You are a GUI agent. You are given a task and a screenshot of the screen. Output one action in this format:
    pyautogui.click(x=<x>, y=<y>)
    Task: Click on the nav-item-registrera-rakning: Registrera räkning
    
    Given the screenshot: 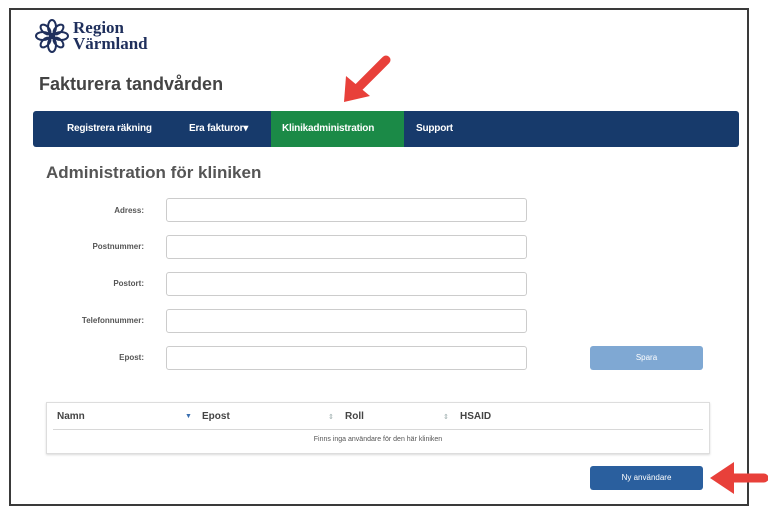 What is the action you would take?
    pyautogui.click(x=109, y=129)
    